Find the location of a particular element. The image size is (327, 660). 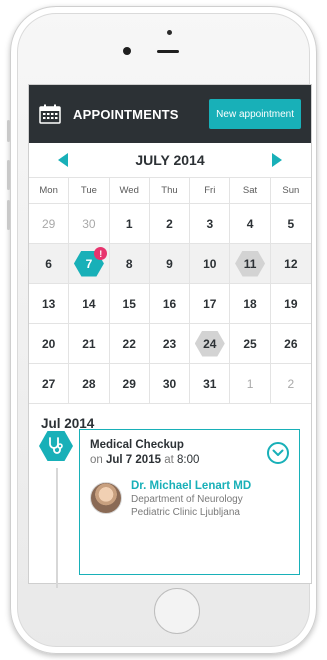

day-number: 5 is located at coordinates (291, 223).